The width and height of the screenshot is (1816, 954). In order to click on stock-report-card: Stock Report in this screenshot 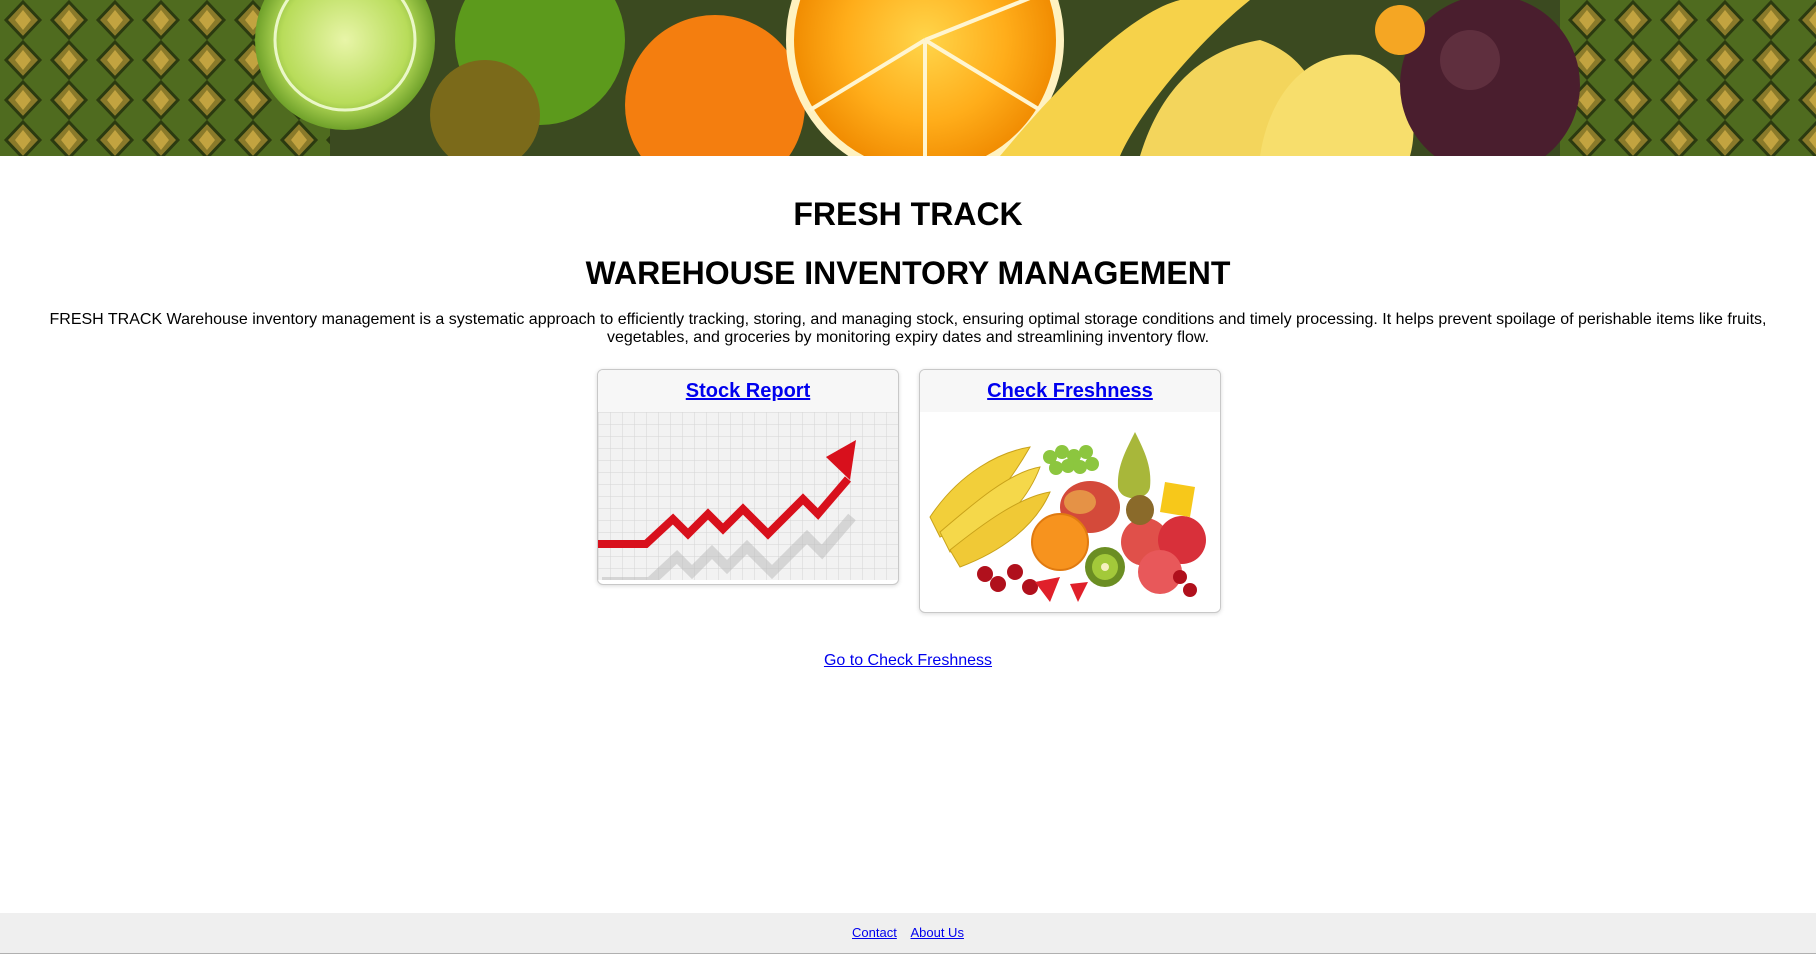, I will do `click(748, 477)`.